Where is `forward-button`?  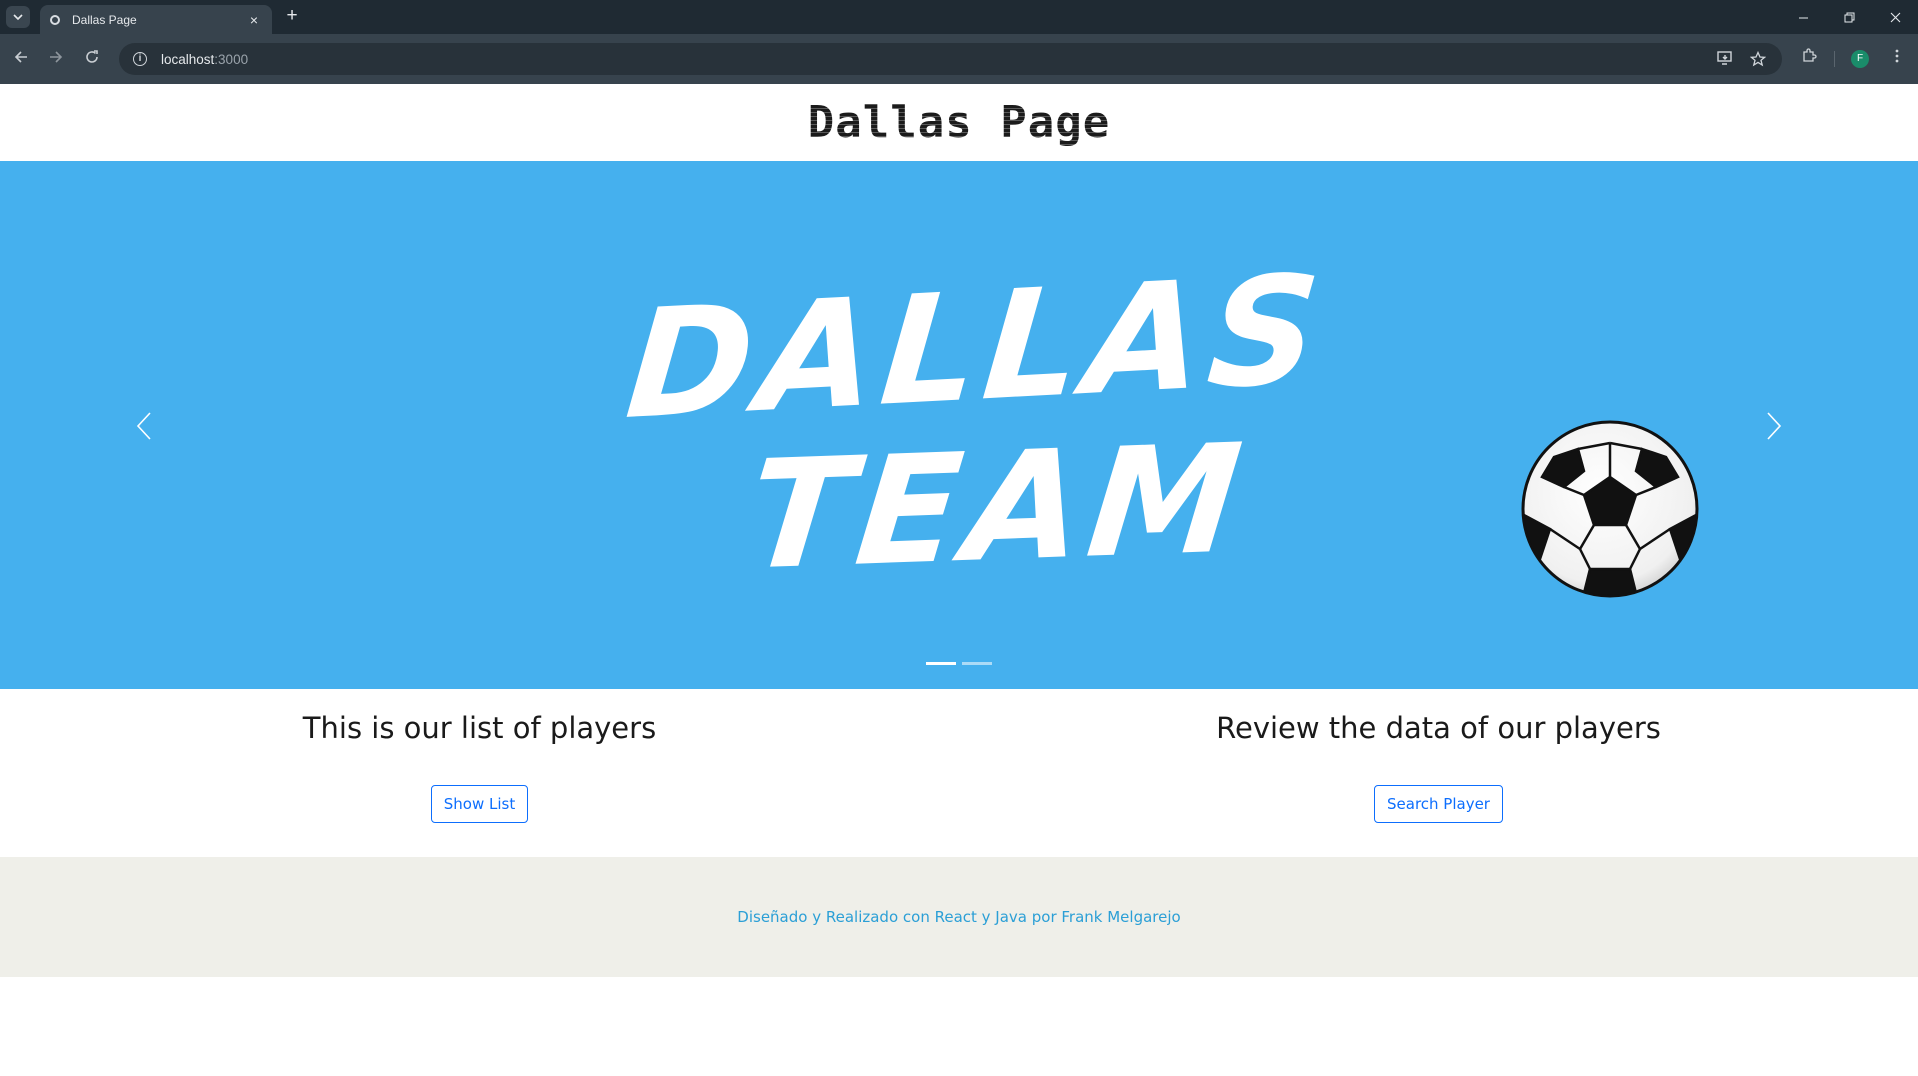
forward-button is located at coordinates (56, 59).